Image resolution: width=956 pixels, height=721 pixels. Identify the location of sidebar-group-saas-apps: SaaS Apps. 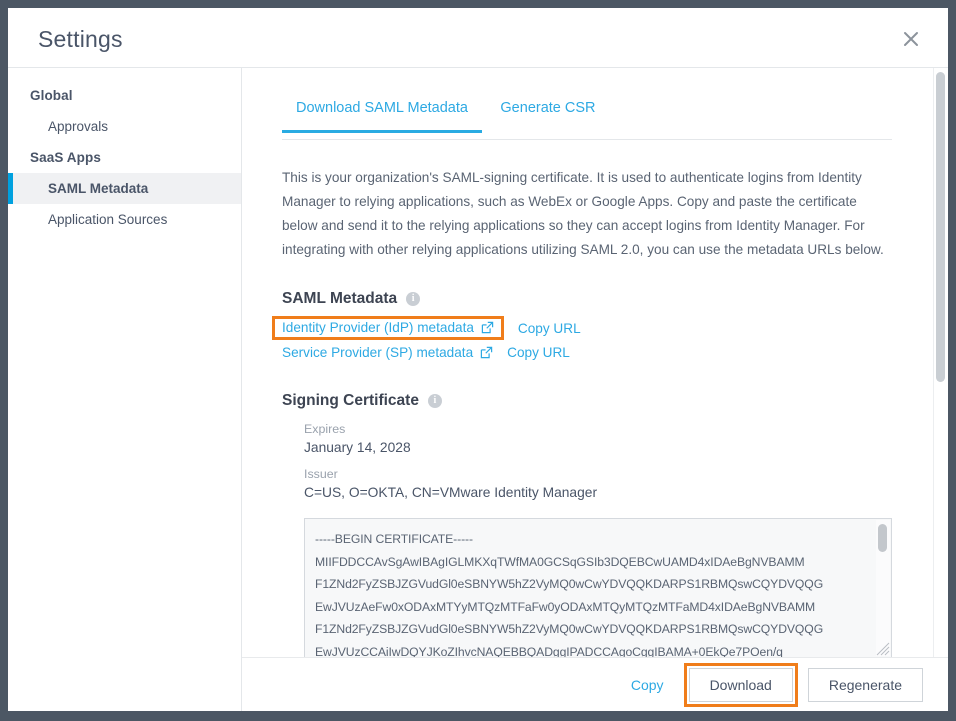
(65, 157).